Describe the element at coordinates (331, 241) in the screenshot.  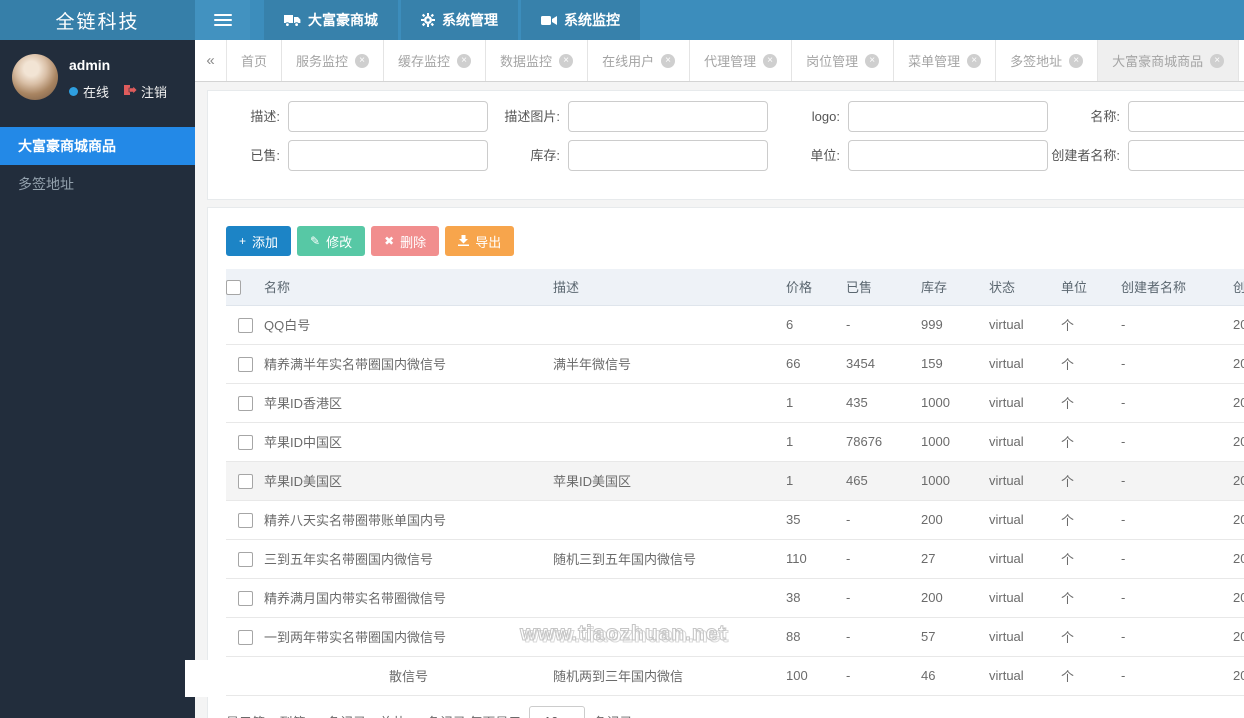
I see `edit-button: ✎ 修改` at that location.